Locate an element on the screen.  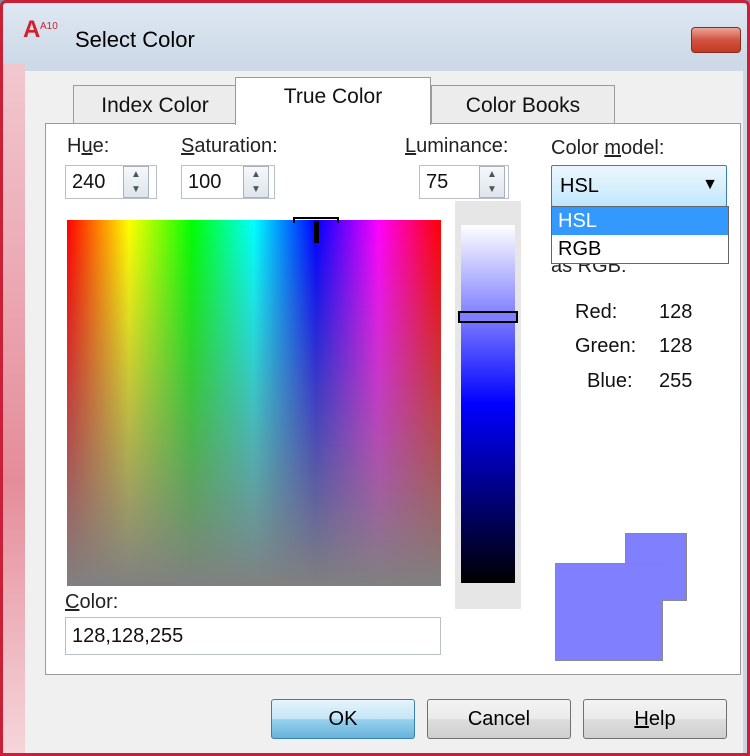
color-value-text: 128,128,255 is located at coordinates (128, 635).